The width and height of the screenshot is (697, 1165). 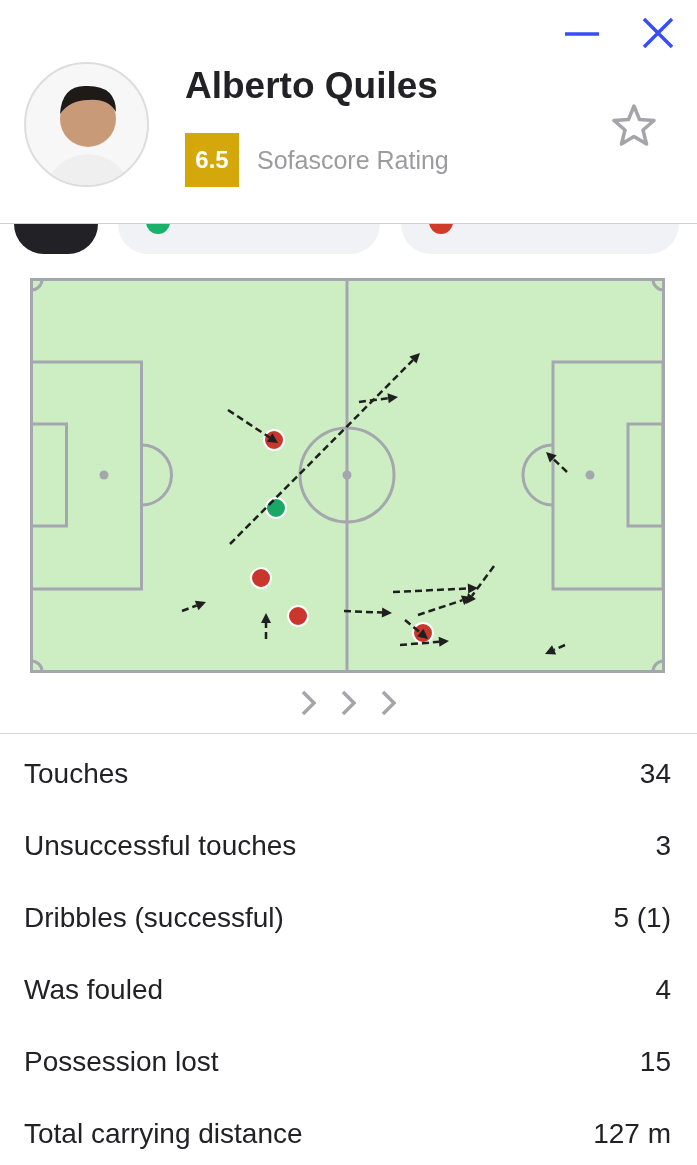 What do you see at coordinates (663, 990) in the screenshot?
I see `stat-value: 4` at bounding box center [663, 990].